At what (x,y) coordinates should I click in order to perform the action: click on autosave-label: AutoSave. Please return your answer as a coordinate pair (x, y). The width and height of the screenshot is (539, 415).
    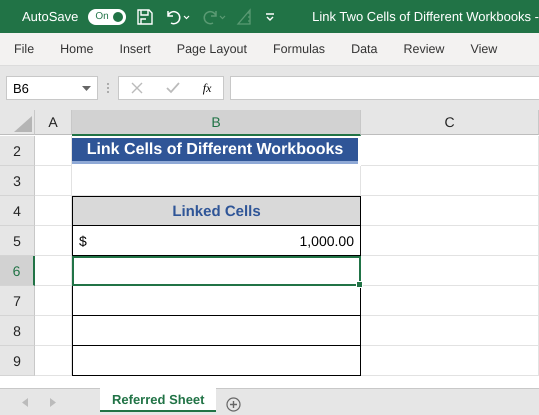
    Looking at the image, I should click on (50, 16).